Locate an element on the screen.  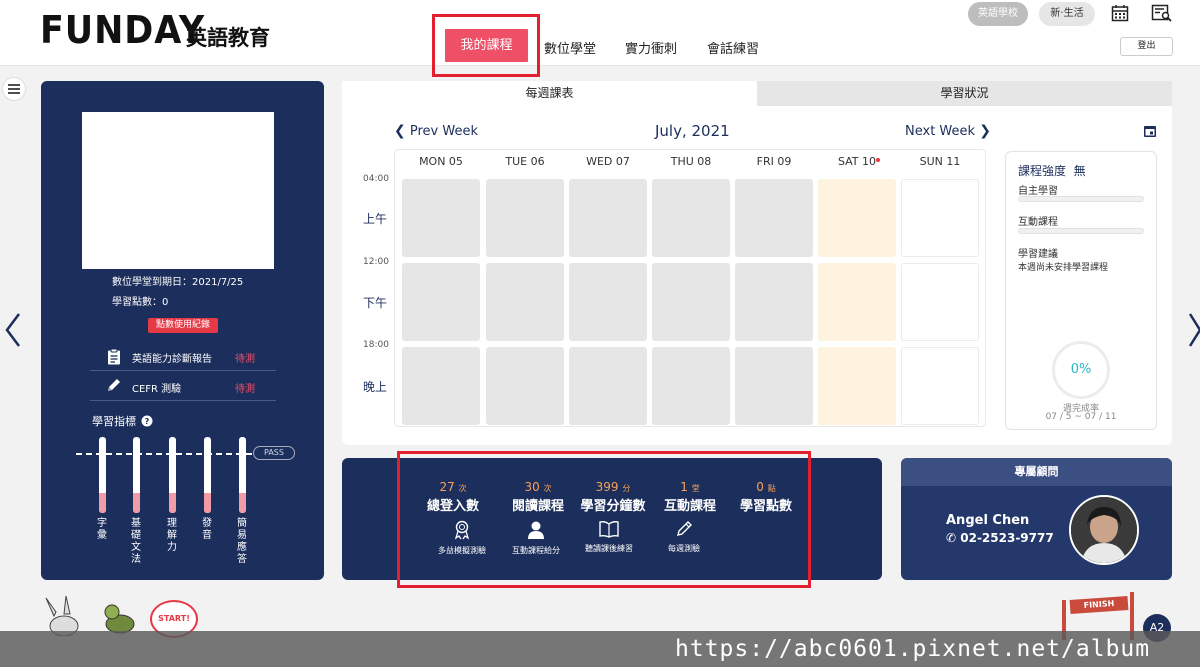
pencil-icon is located at coordinates (114, 387).